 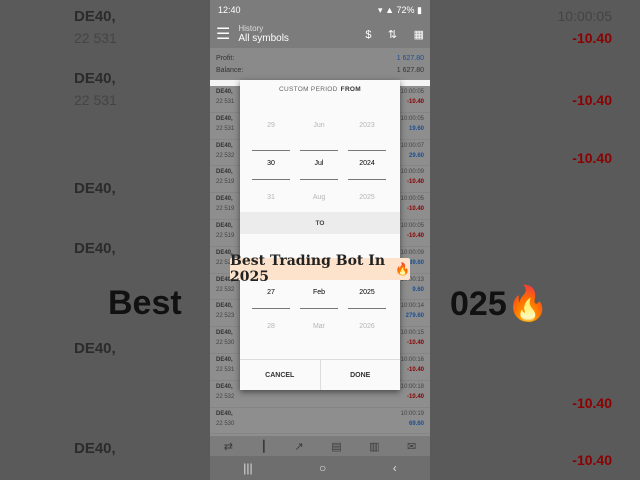 What do you see at coordinates (263, 446) in the screenshot?
I see `chart-icon: ┃` at bounding box center [263, 446].